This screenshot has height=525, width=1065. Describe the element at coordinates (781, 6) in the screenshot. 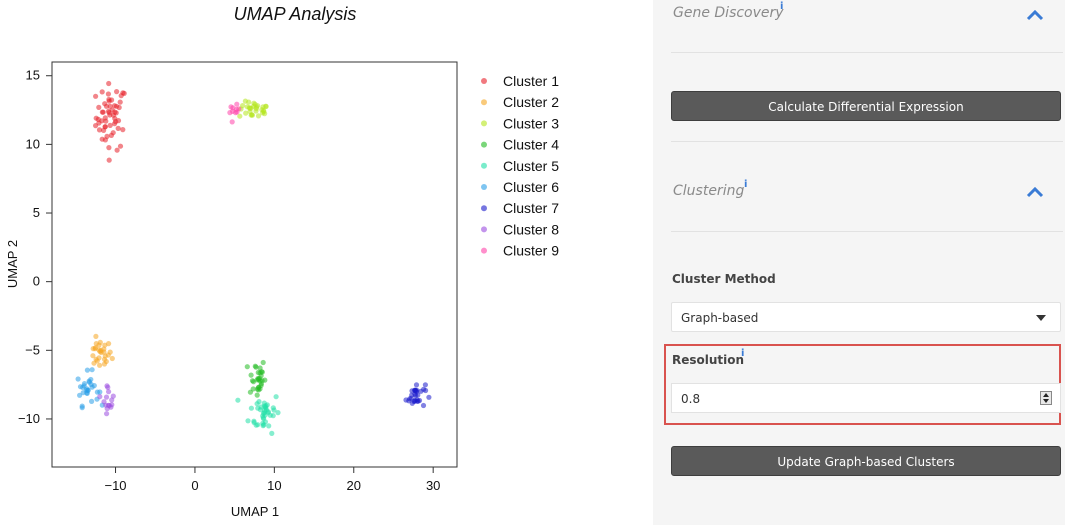

I see `gene-discovery-info-icon: i` at that location.